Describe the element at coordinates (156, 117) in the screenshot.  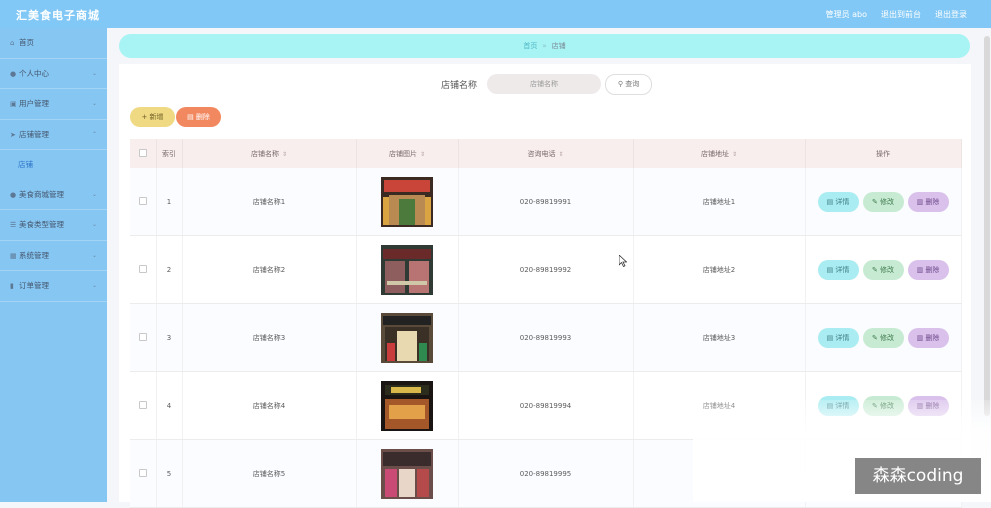
I see `add-button-label: 新增` at that location.